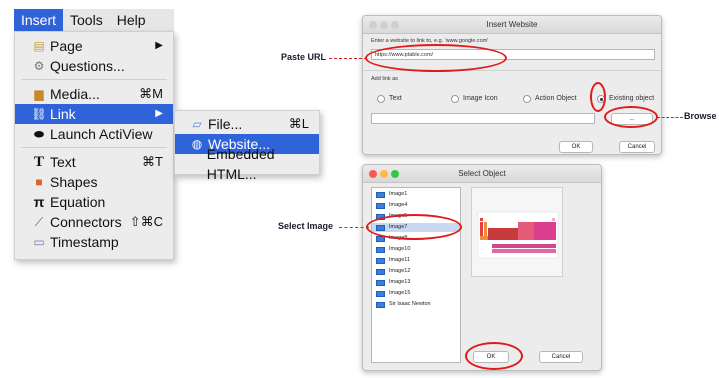 The width and height of the screenshot is (719, 378). What do you see at coordinates (39, 20) in the screenshot?
I see `menu-insert: Insert` at bounding box center [39, 20].